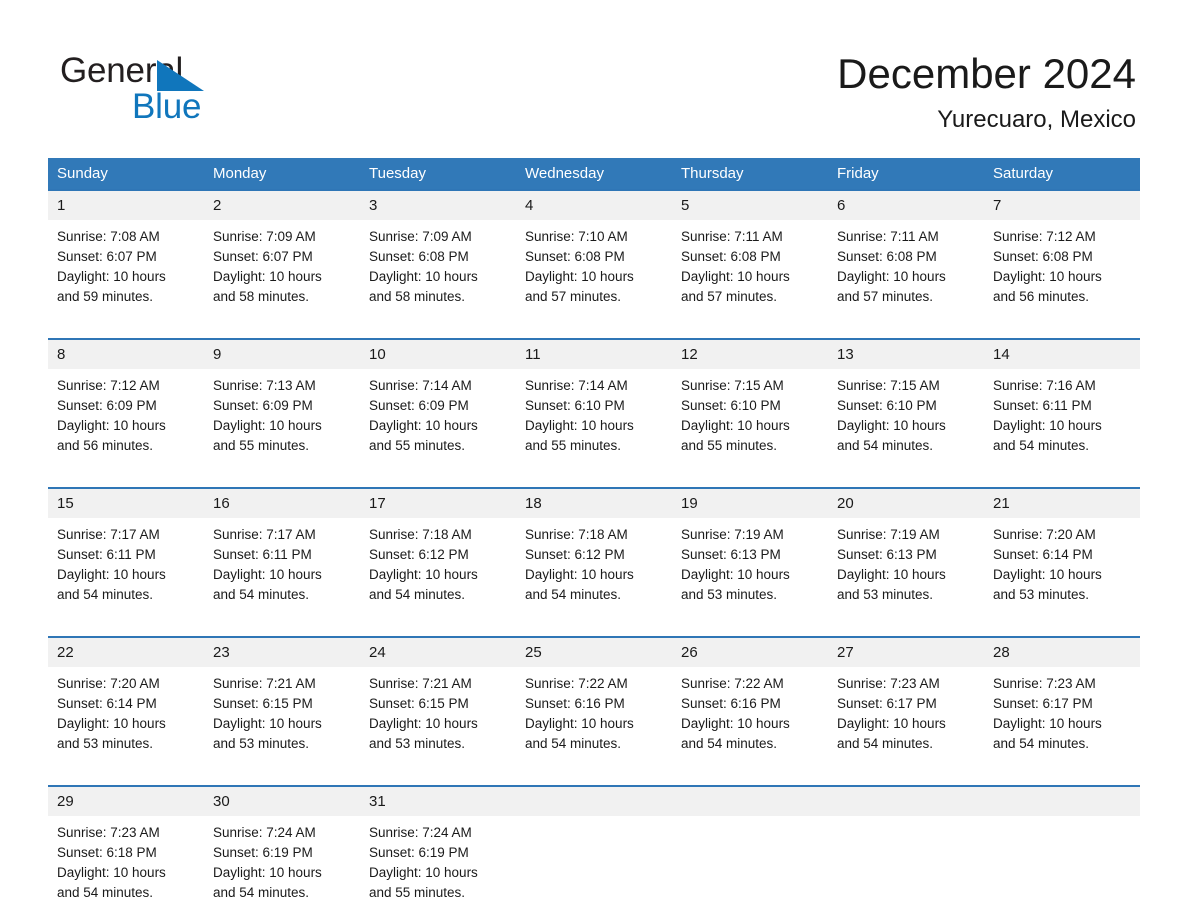 This screenshot has height=918, width=1188. Describe the element at coordinates (438, 503) in the screenshot. I see `day-number-17: 17` at that location.